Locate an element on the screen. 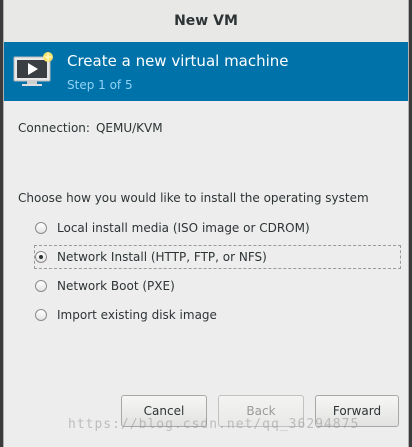 This screenshot has height=447, width=412. forward-button: Forward is located at coordinates (357, 411).